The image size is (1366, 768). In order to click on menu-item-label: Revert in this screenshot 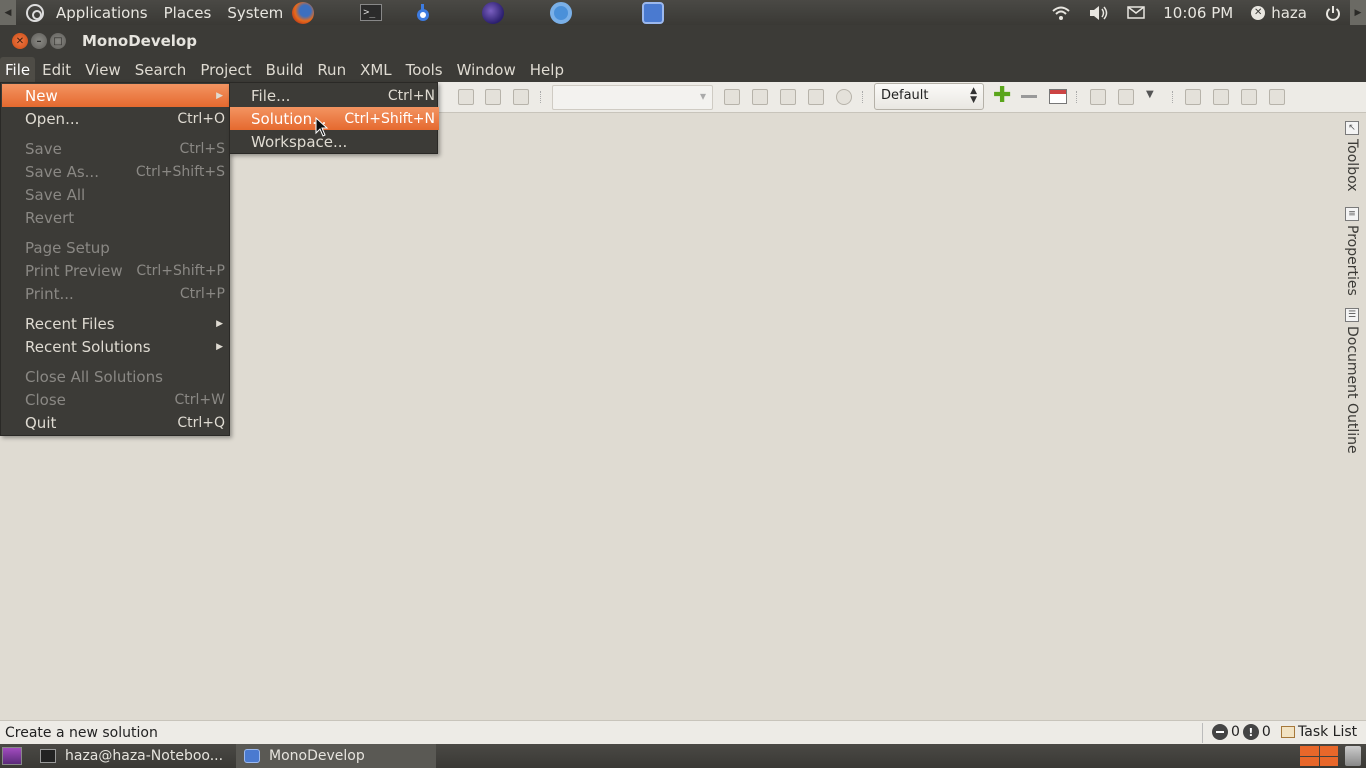, I will do `click(50, 217)`.